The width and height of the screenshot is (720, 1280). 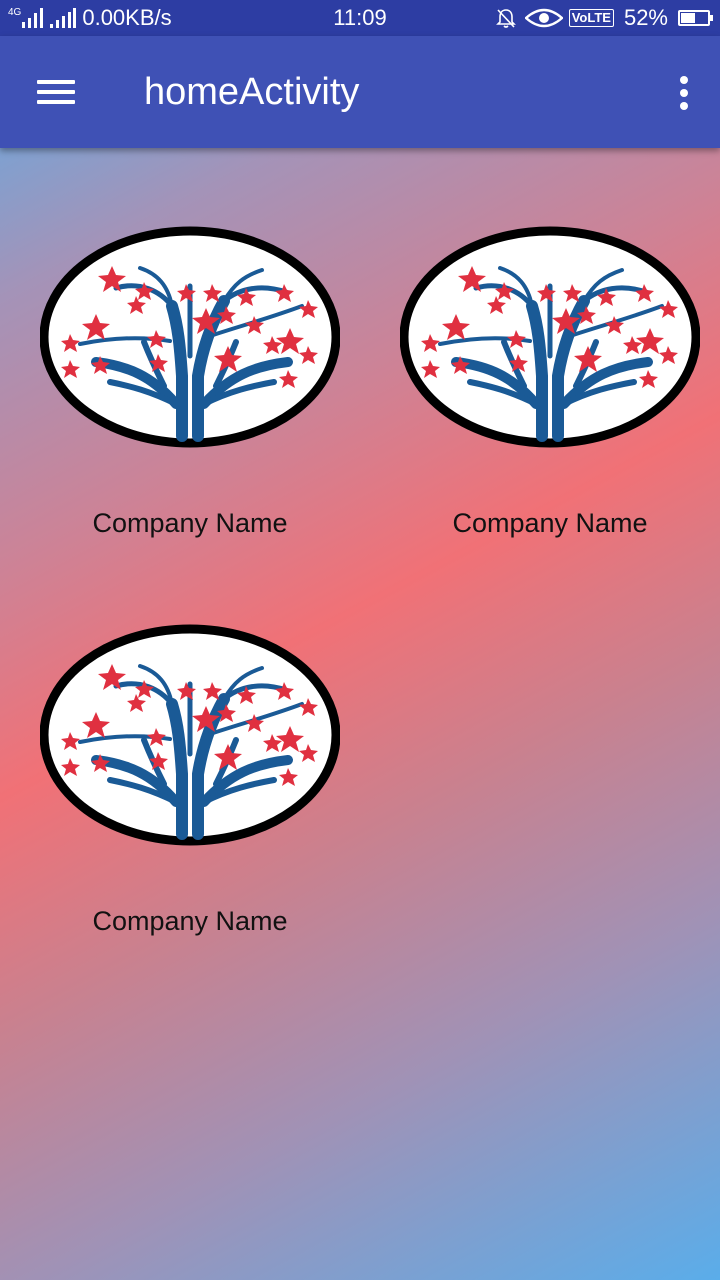 I want to click on more-vert-icon, so click(x=684, y=93).